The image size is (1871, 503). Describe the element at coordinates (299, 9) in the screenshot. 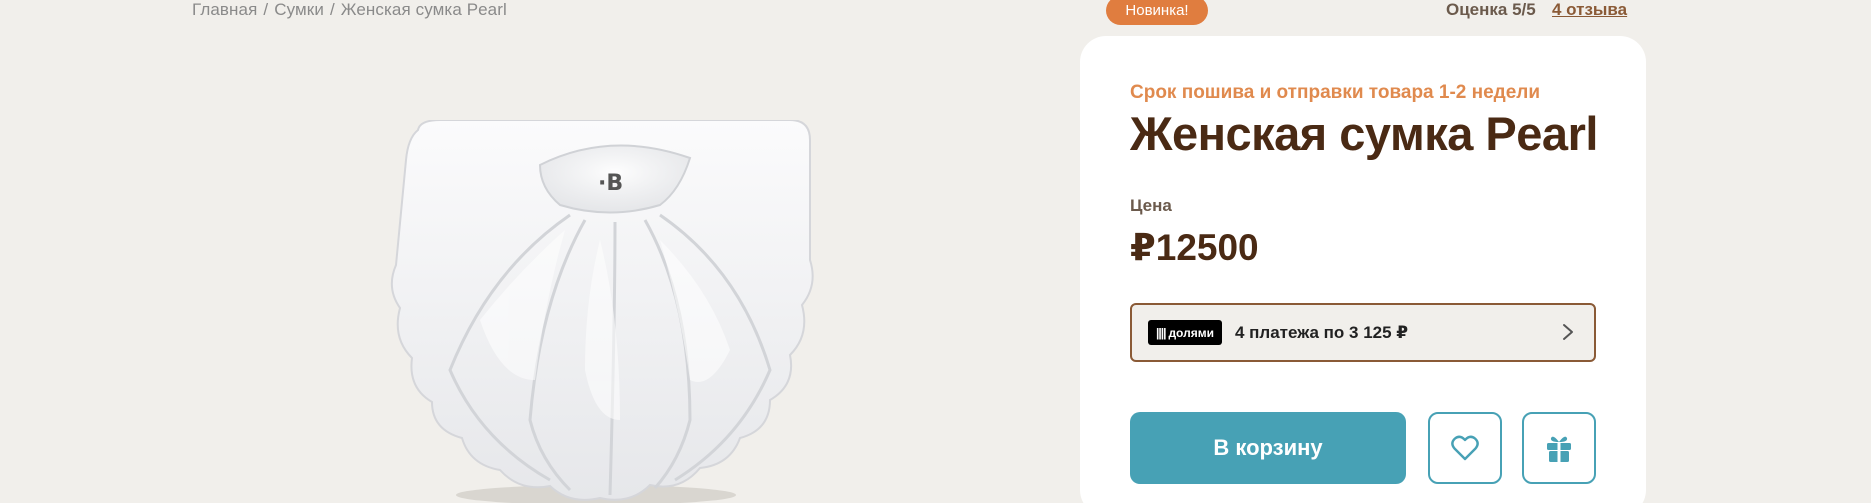

I see `breadcrumb-bags-link: Сумки` at that location.